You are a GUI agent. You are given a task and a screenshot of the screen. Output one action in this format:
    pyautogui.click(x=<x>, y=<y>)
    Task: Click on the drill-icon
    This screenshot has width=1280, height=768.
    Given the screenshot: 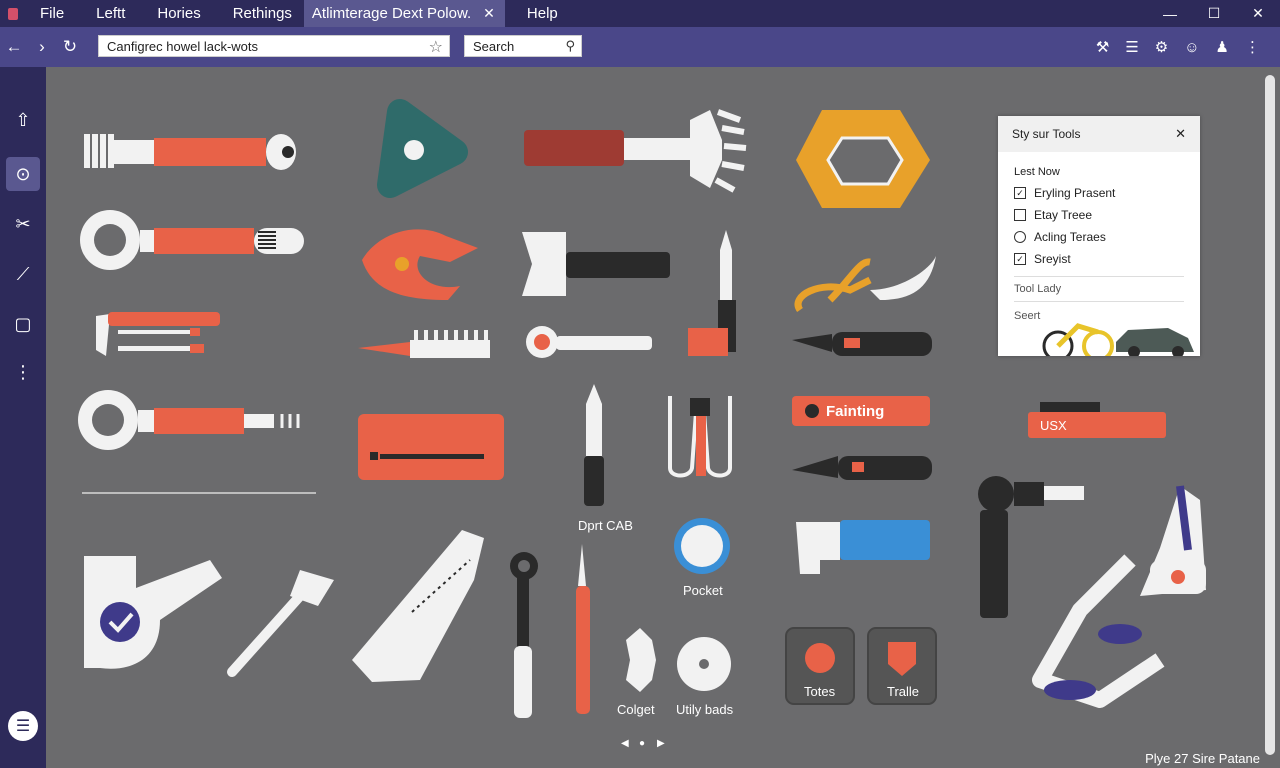 What is the action you would take?
    pyautogui.click(x=1031, y=547)
    